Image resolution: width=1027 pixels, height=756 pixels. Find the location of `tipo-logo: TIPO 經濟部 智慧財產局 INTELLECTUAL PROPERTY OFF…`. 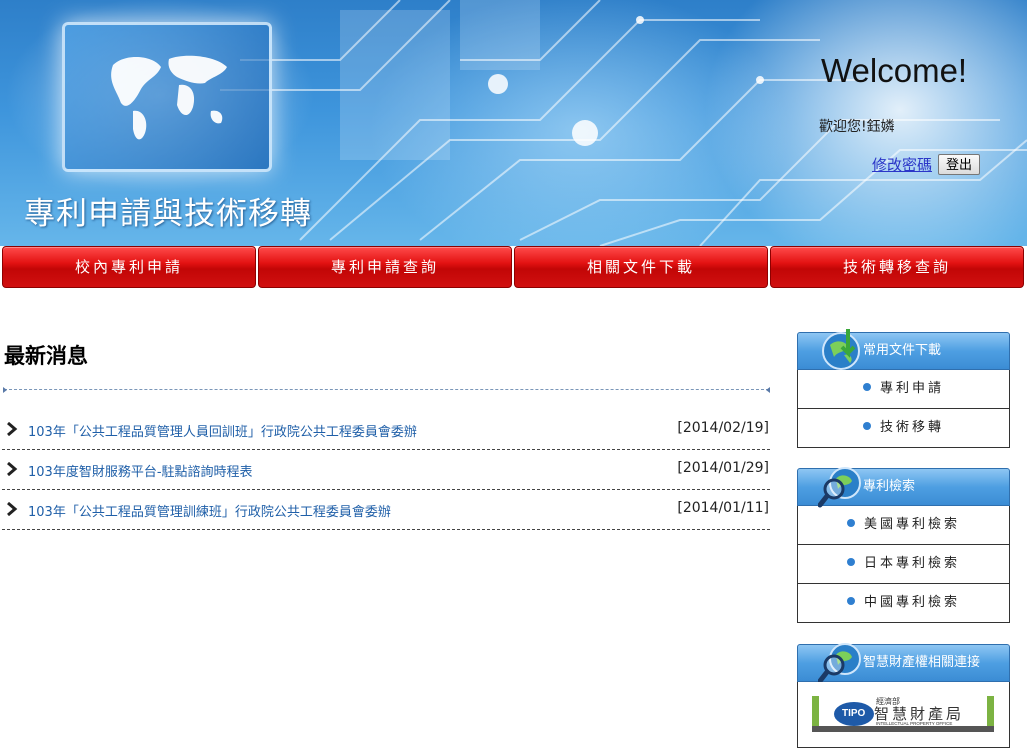

tipo-logo: TIPO 經濟部 智慧財產局 INTELLECTUAL PROPERTY OFF… is located at coordinates (903, 714).